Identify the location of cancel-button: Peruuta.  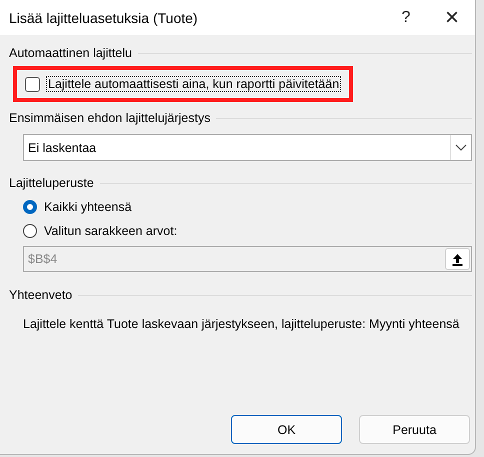
(414, 429).